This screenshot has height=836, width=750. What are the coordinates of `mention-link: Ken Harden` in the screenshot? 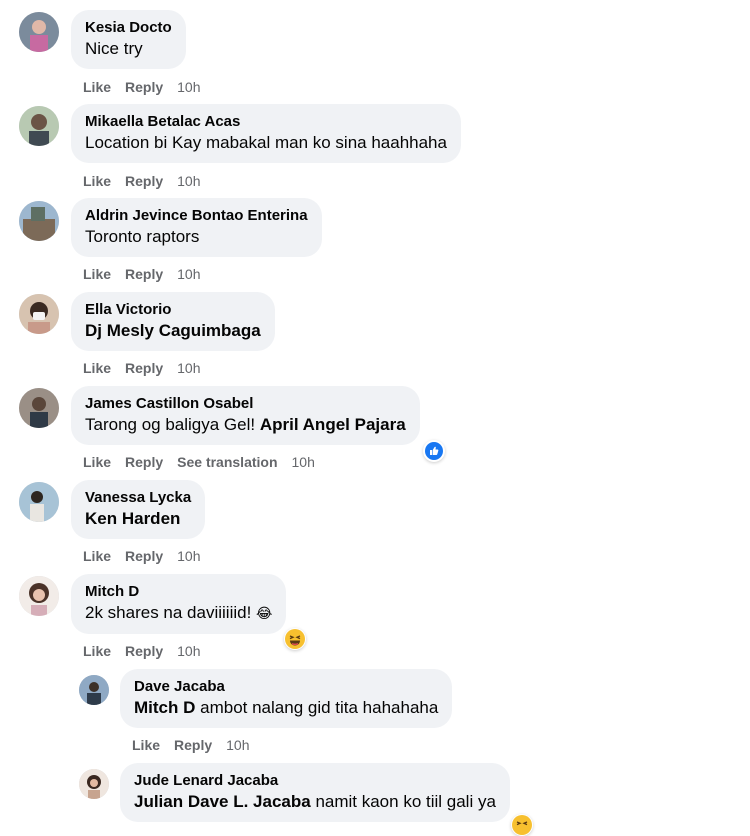 It's located at (132, 518).